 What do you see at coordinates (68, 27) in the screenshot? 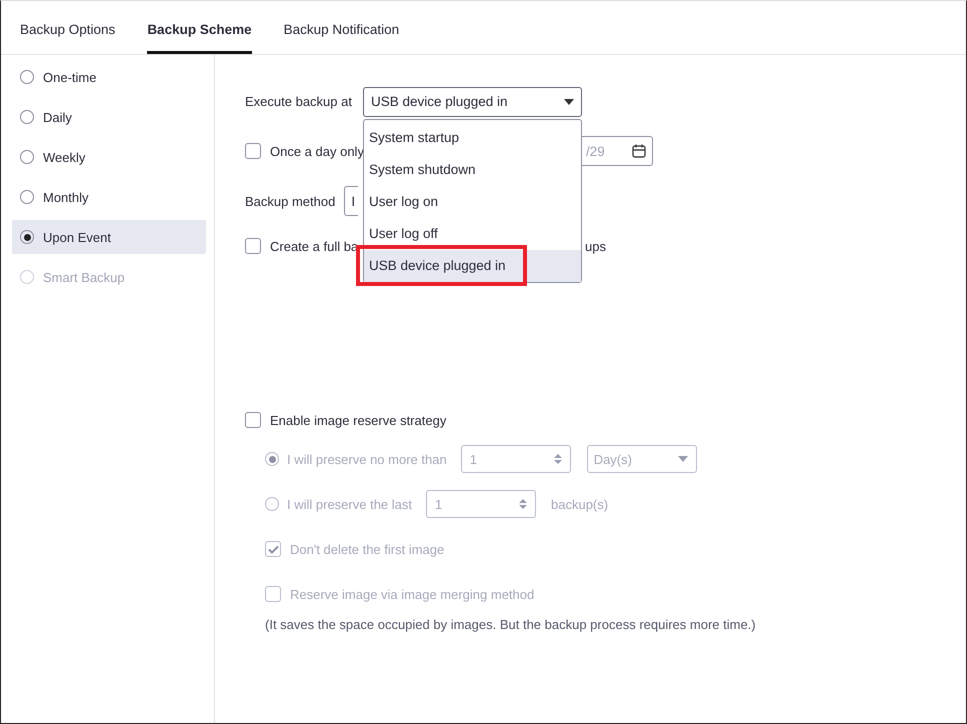
I see `tab: Backup Options` at bounding box center [68, 27].